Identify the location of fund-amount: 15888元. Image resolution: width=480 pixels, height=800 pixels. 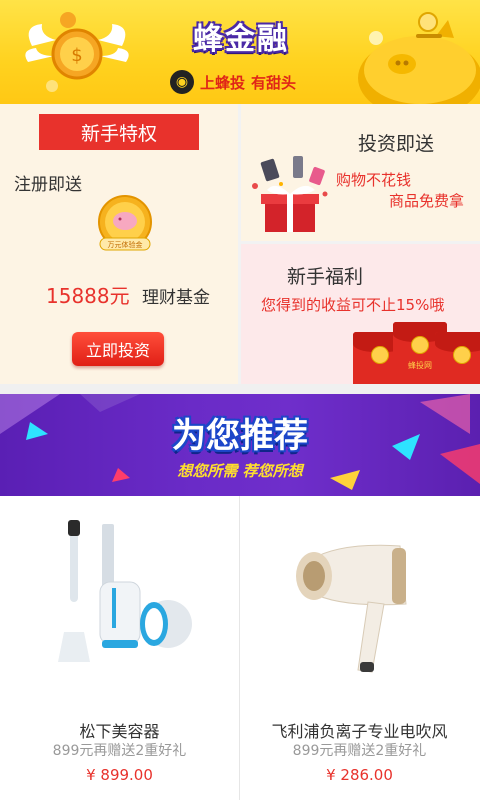
(88, 296).